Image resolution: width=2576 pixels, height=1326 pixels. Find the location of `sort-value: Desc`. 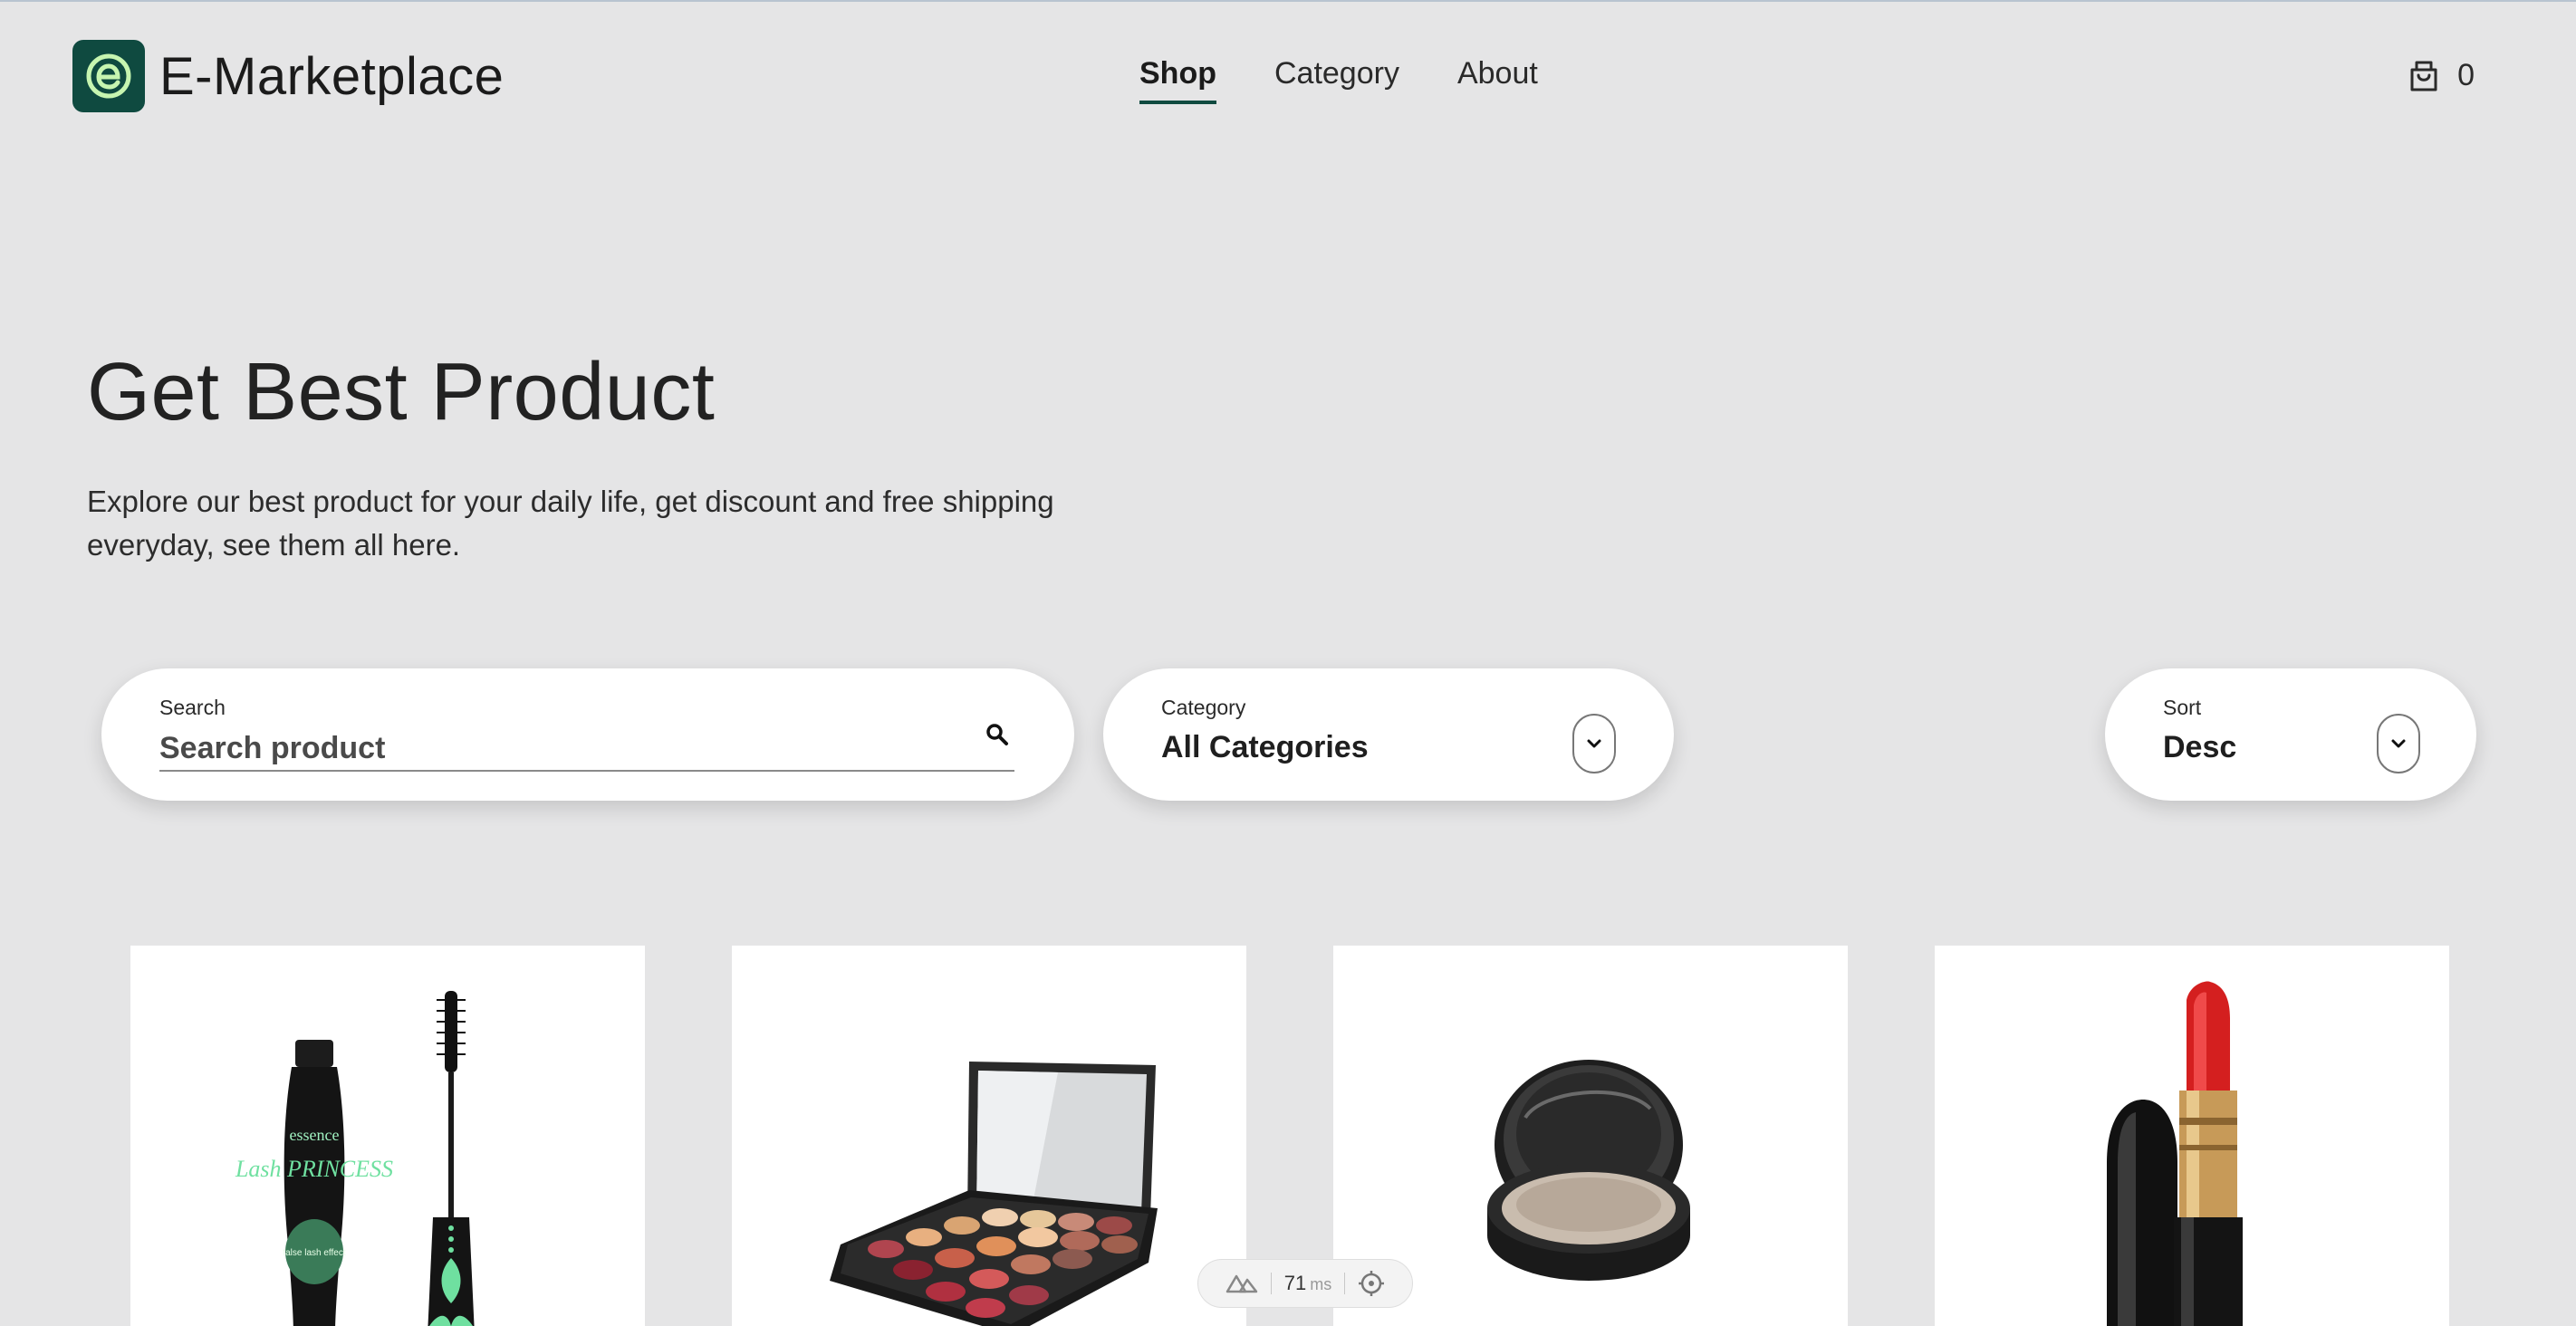

sort-value: Desc is located at coordinates (2200, 747).